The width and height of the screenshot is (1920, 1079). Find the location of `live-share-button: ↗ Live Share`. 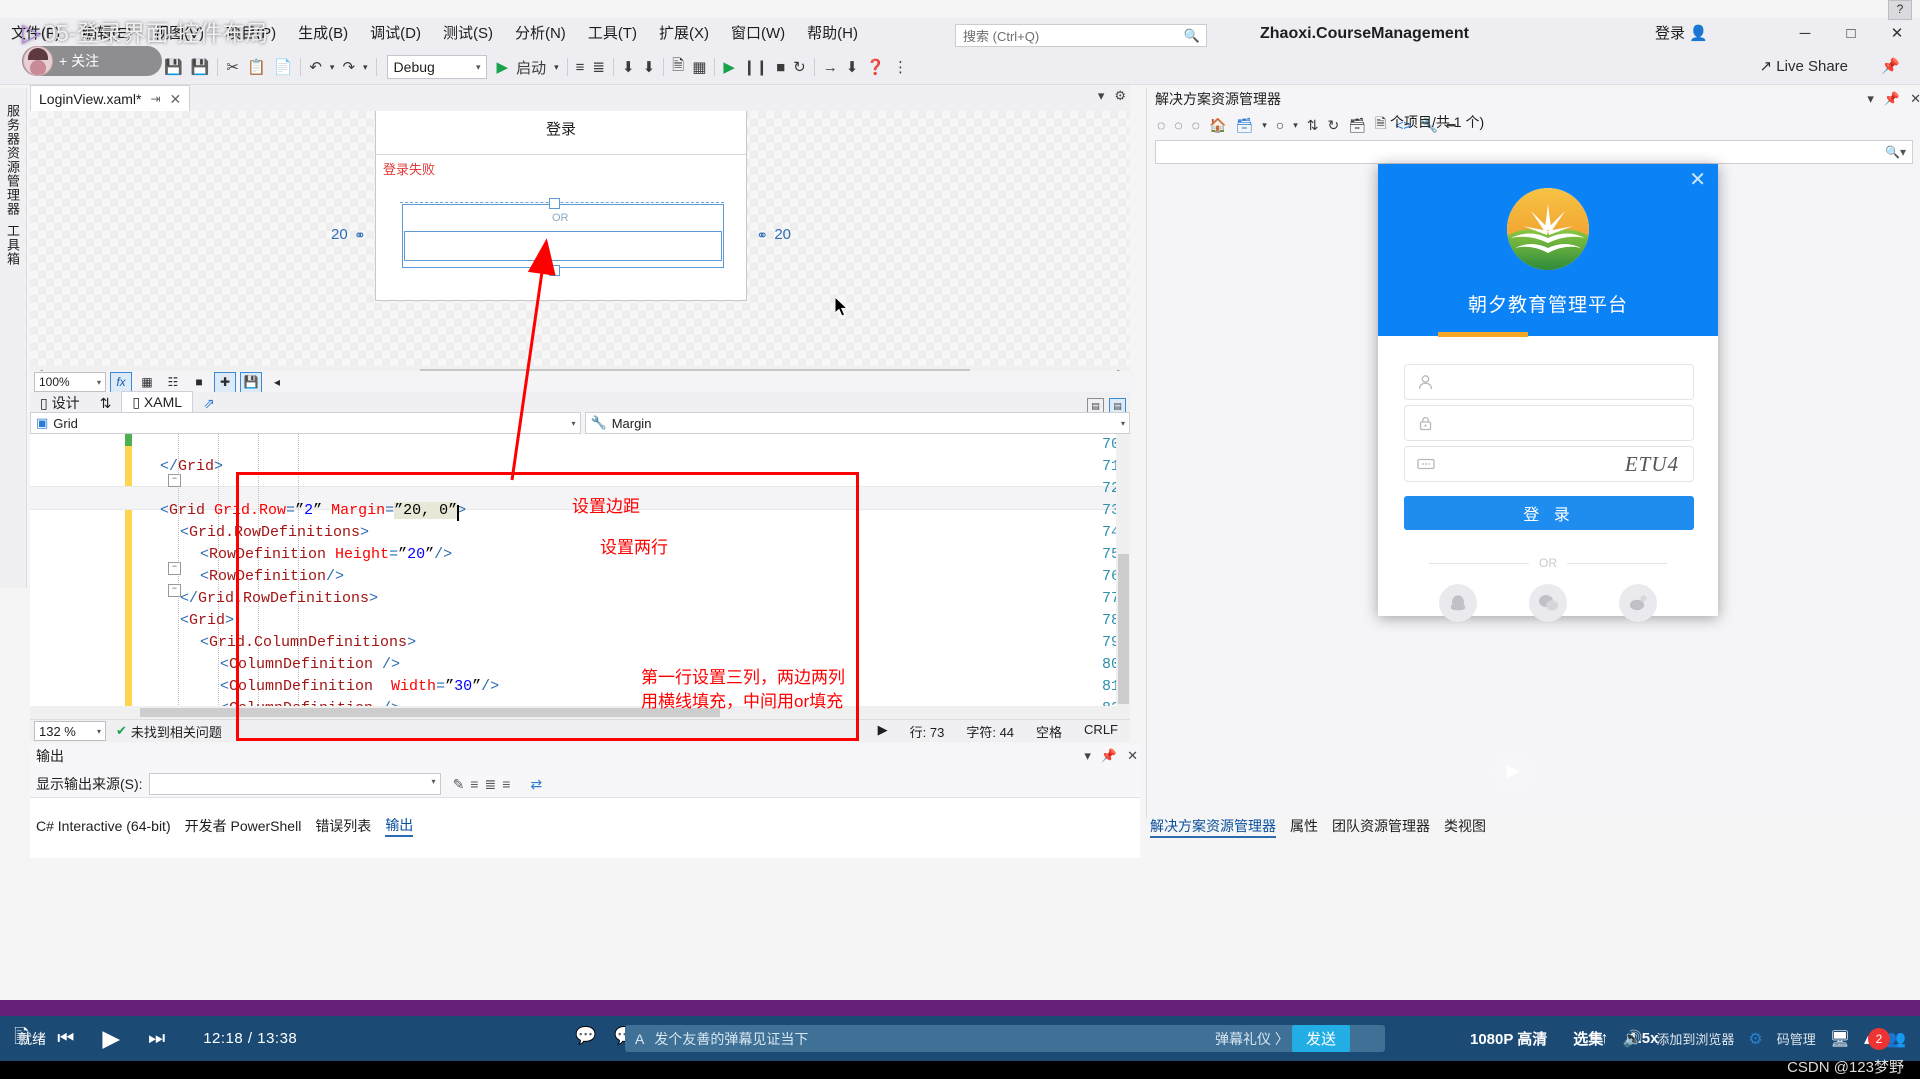

live-share-button: ↗ Live Share is located at coordinates (1804, 67).